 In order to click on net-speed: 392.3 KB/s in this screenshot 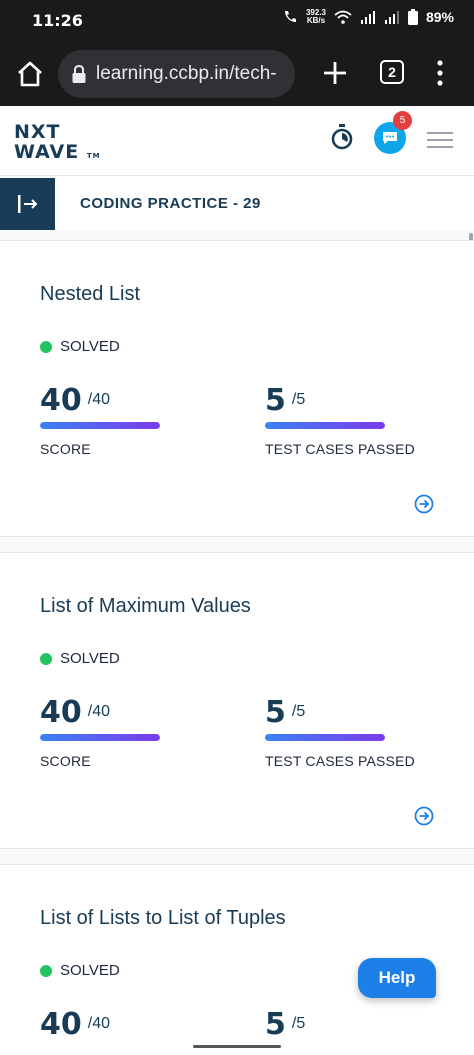, I will do `click(315, 16)`.